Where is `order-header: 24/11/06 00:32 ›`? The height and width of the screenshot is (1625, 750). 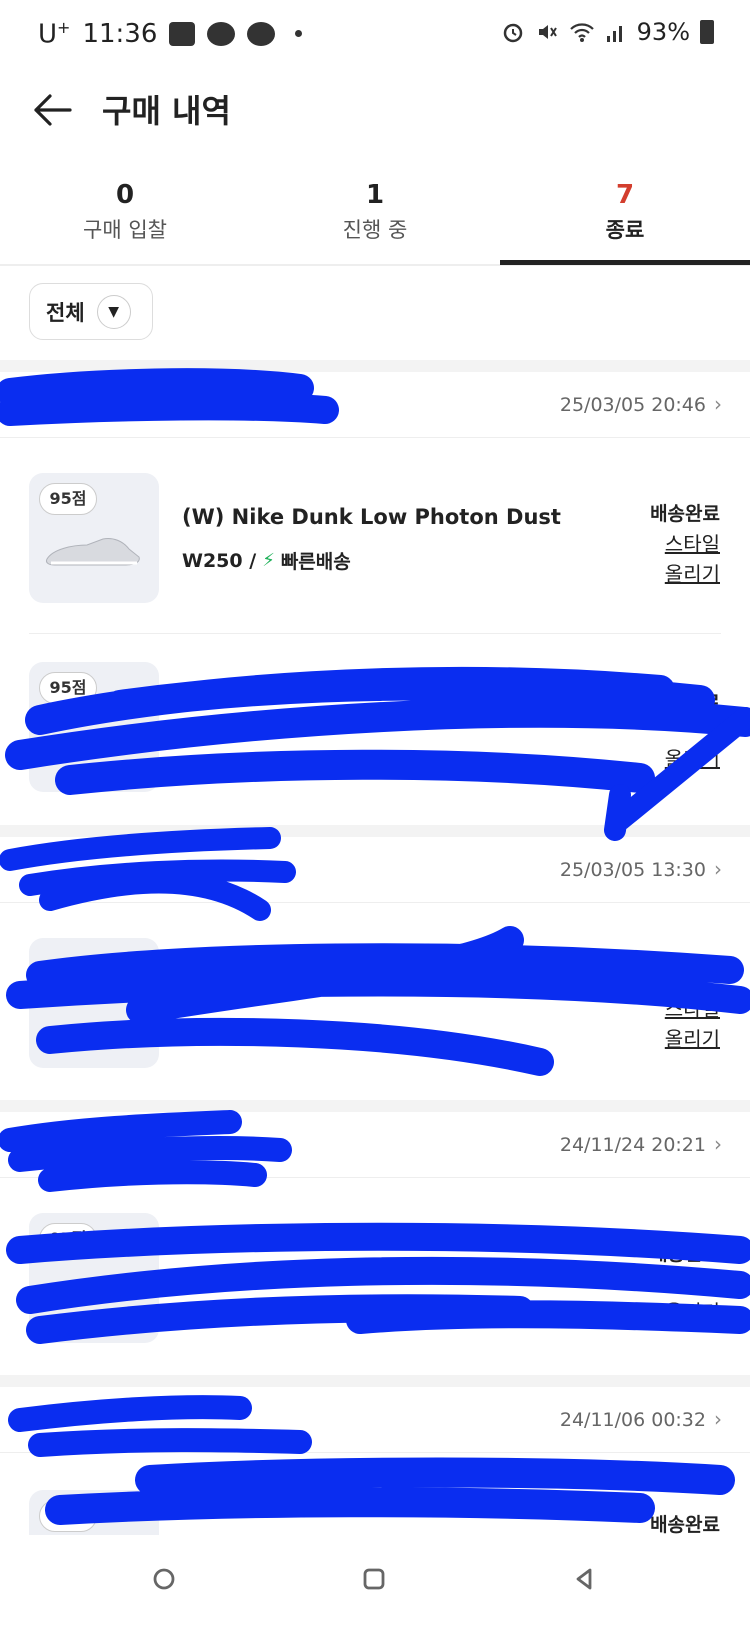
order-header: 24/11/06 00:32 › is located at coordinates (375, 1420).